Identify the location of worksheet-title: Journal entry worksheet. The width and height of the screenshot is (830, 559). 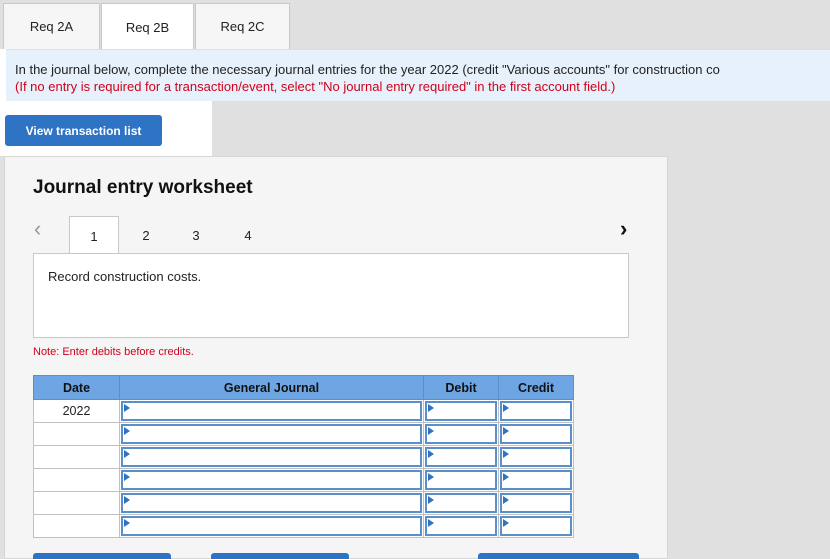
(143, 187).